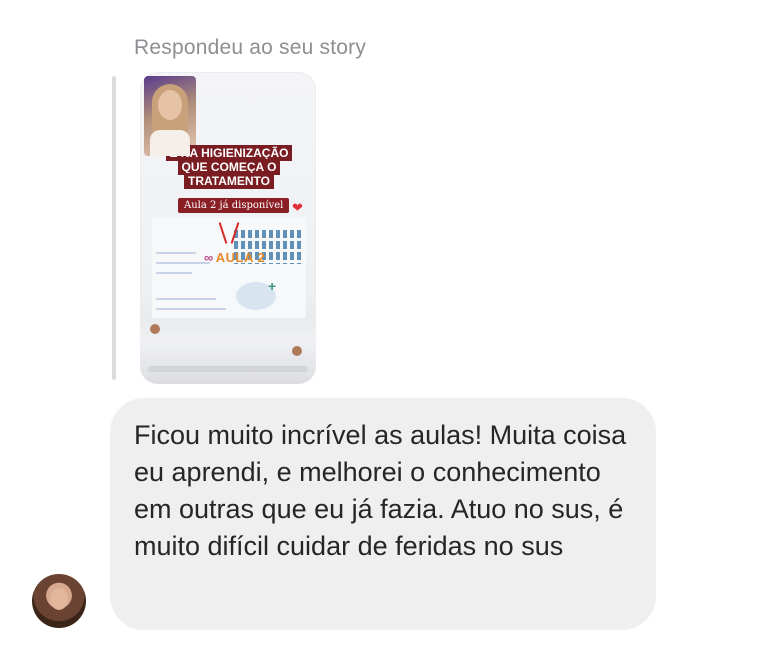  Describe the element at coordinates (250, 47) in the screenshot. I see `story-reply-label: Respondeu ao seu story` at that location.